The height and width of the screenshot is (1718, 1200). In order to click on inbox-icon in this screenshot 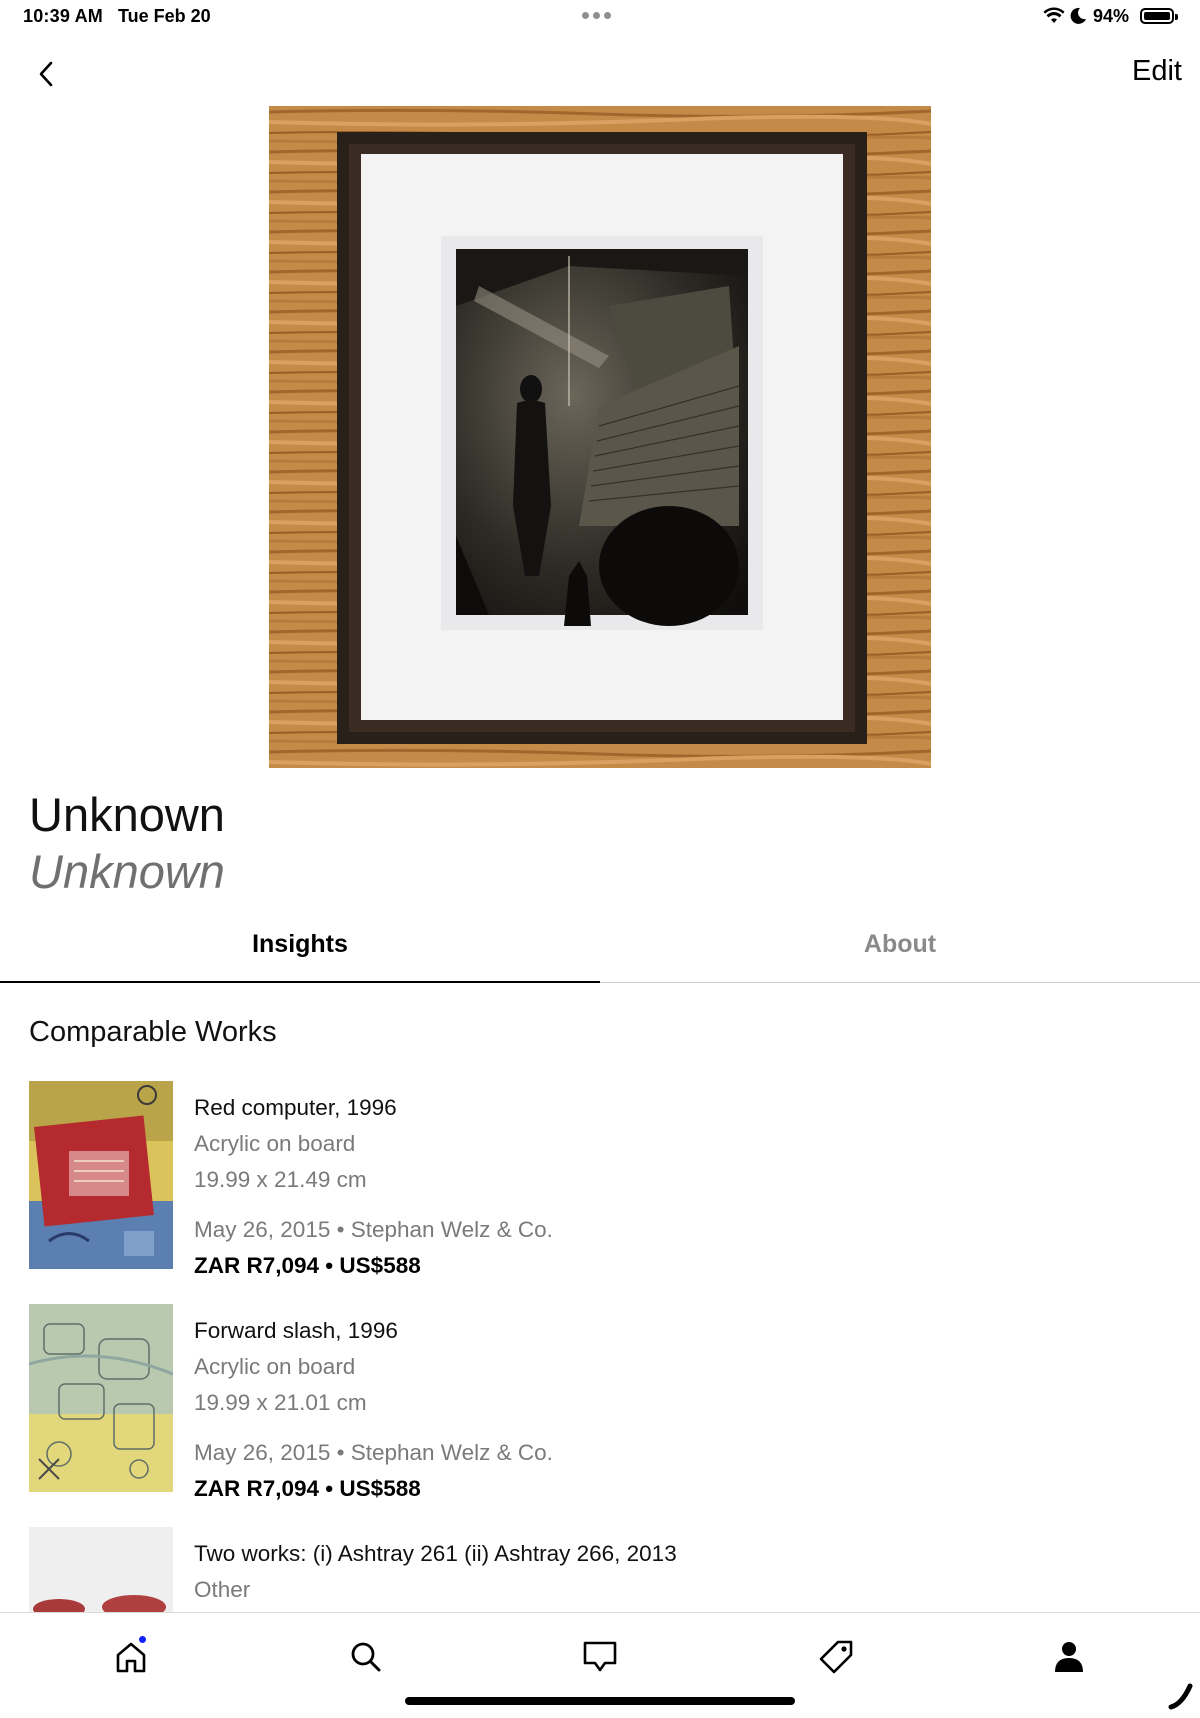, I will do `click(600, 1656)`.